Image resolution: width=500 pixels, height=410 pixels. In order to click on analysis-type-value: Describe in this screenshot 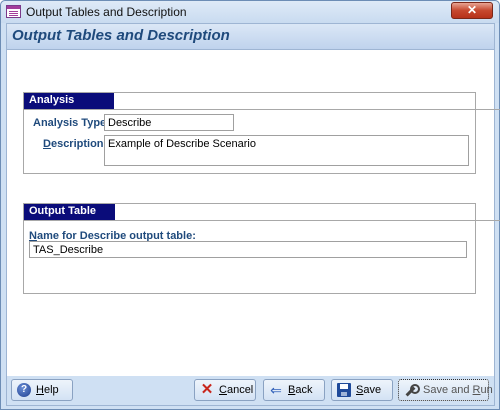, I will do `click(130, 123)`.